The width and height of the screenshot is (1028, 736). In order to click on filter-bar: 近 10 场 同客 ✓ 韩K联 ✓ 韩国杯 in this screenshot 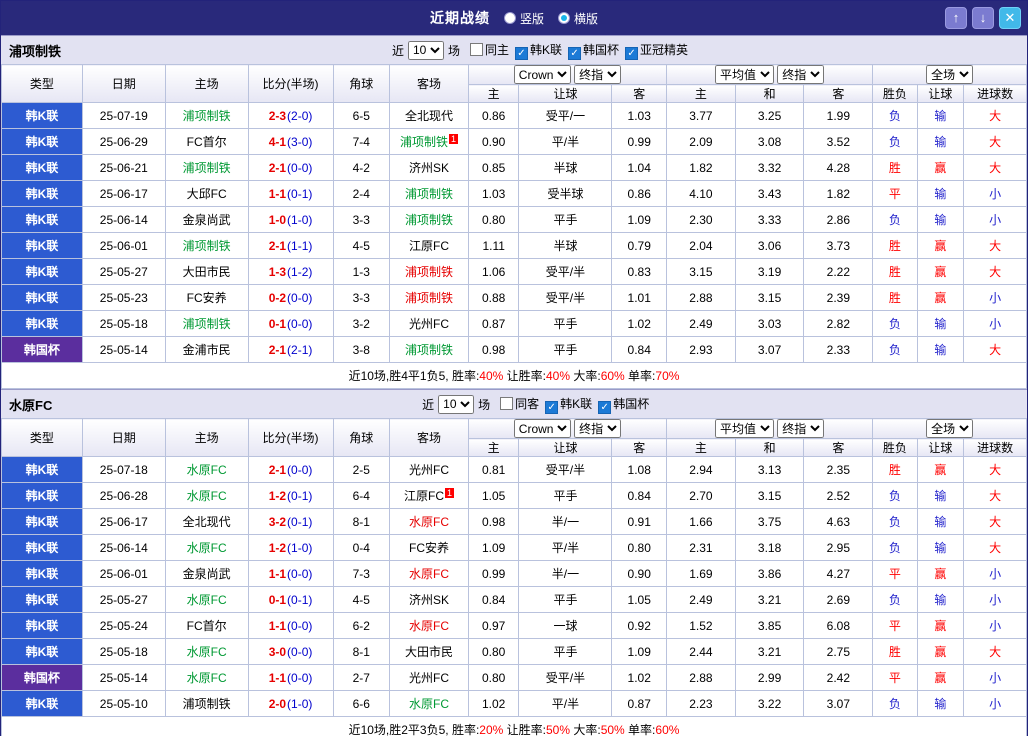, I will do `click(535, 404)`.